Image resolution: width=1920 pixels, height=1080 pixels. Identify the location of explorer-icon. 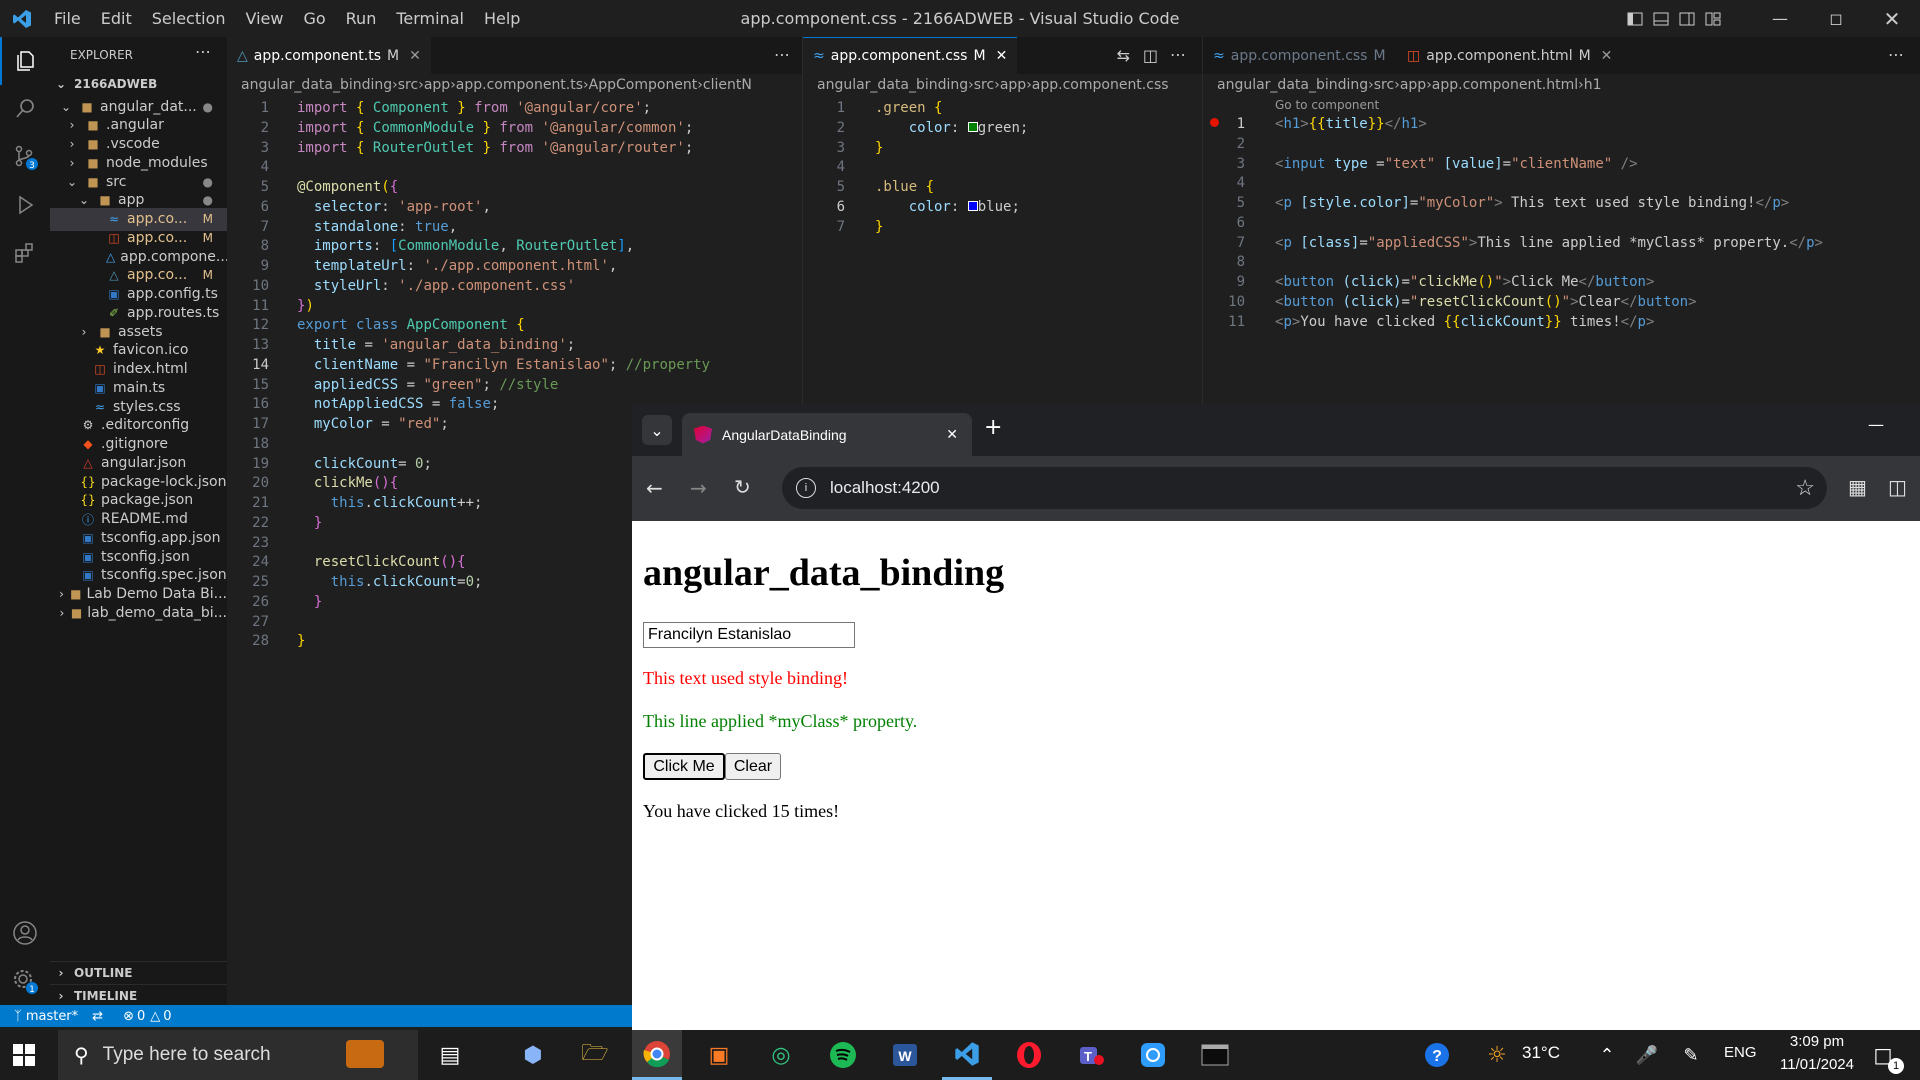
(25, 61).